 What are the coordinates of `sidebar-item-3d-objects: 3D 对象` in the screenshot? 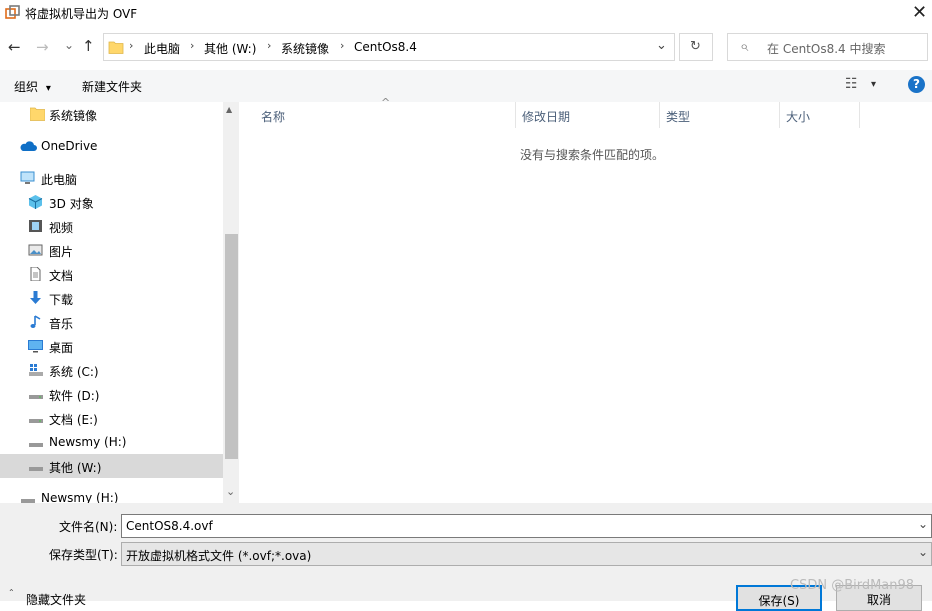 It's located at (111, 202).